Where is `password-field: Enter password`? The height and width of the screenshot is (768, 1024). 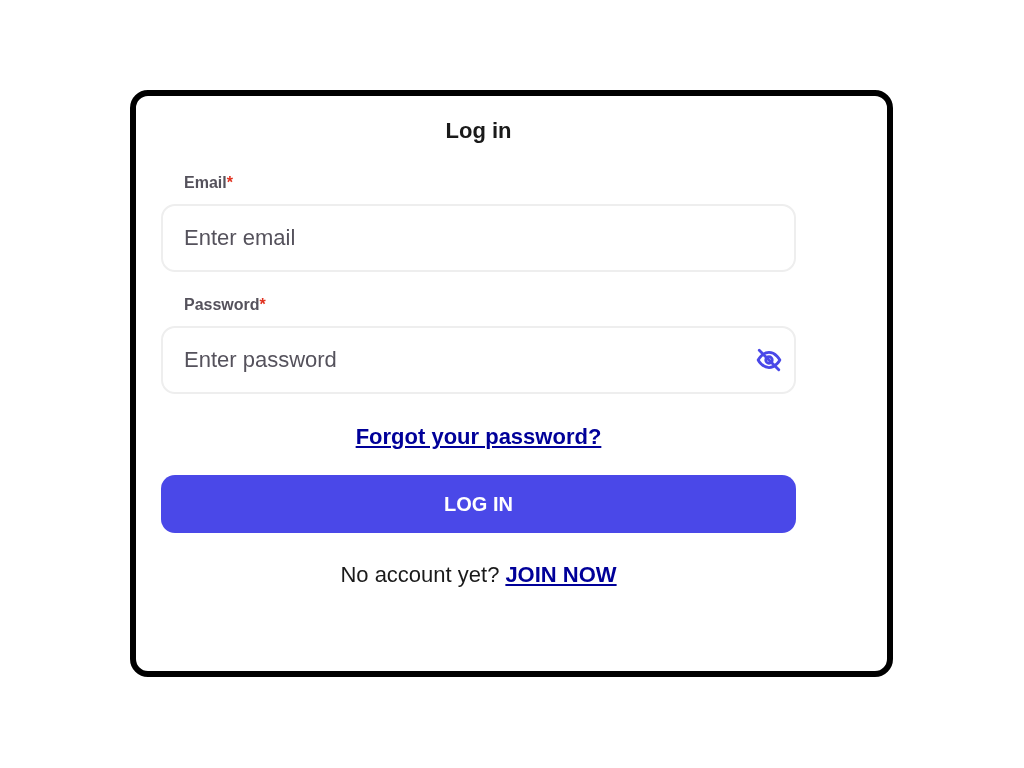 password-field: Enter password is located at coordinates (478, 360).